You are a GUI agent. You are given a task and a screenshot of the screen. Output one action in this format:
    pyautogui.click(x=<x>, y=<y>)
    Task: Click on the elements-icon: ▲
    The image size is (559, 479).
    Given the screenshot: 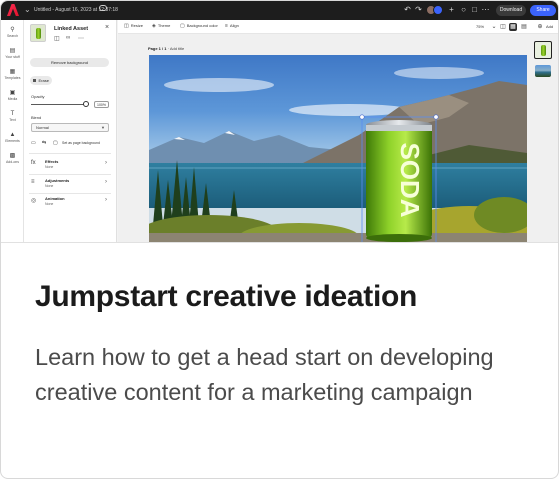 What is the action you would take?
    pyautogui.click(x=12, y=135)
    